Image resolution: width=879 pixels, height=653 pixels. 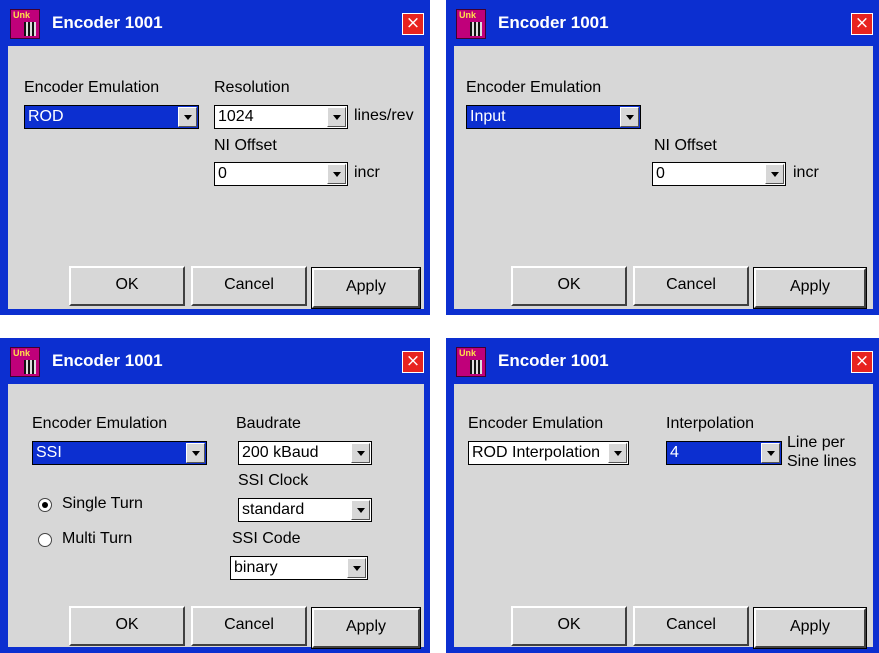 I want to click on encoder-emulation-value: ROD Interpolation, so click(x=536, y=452).